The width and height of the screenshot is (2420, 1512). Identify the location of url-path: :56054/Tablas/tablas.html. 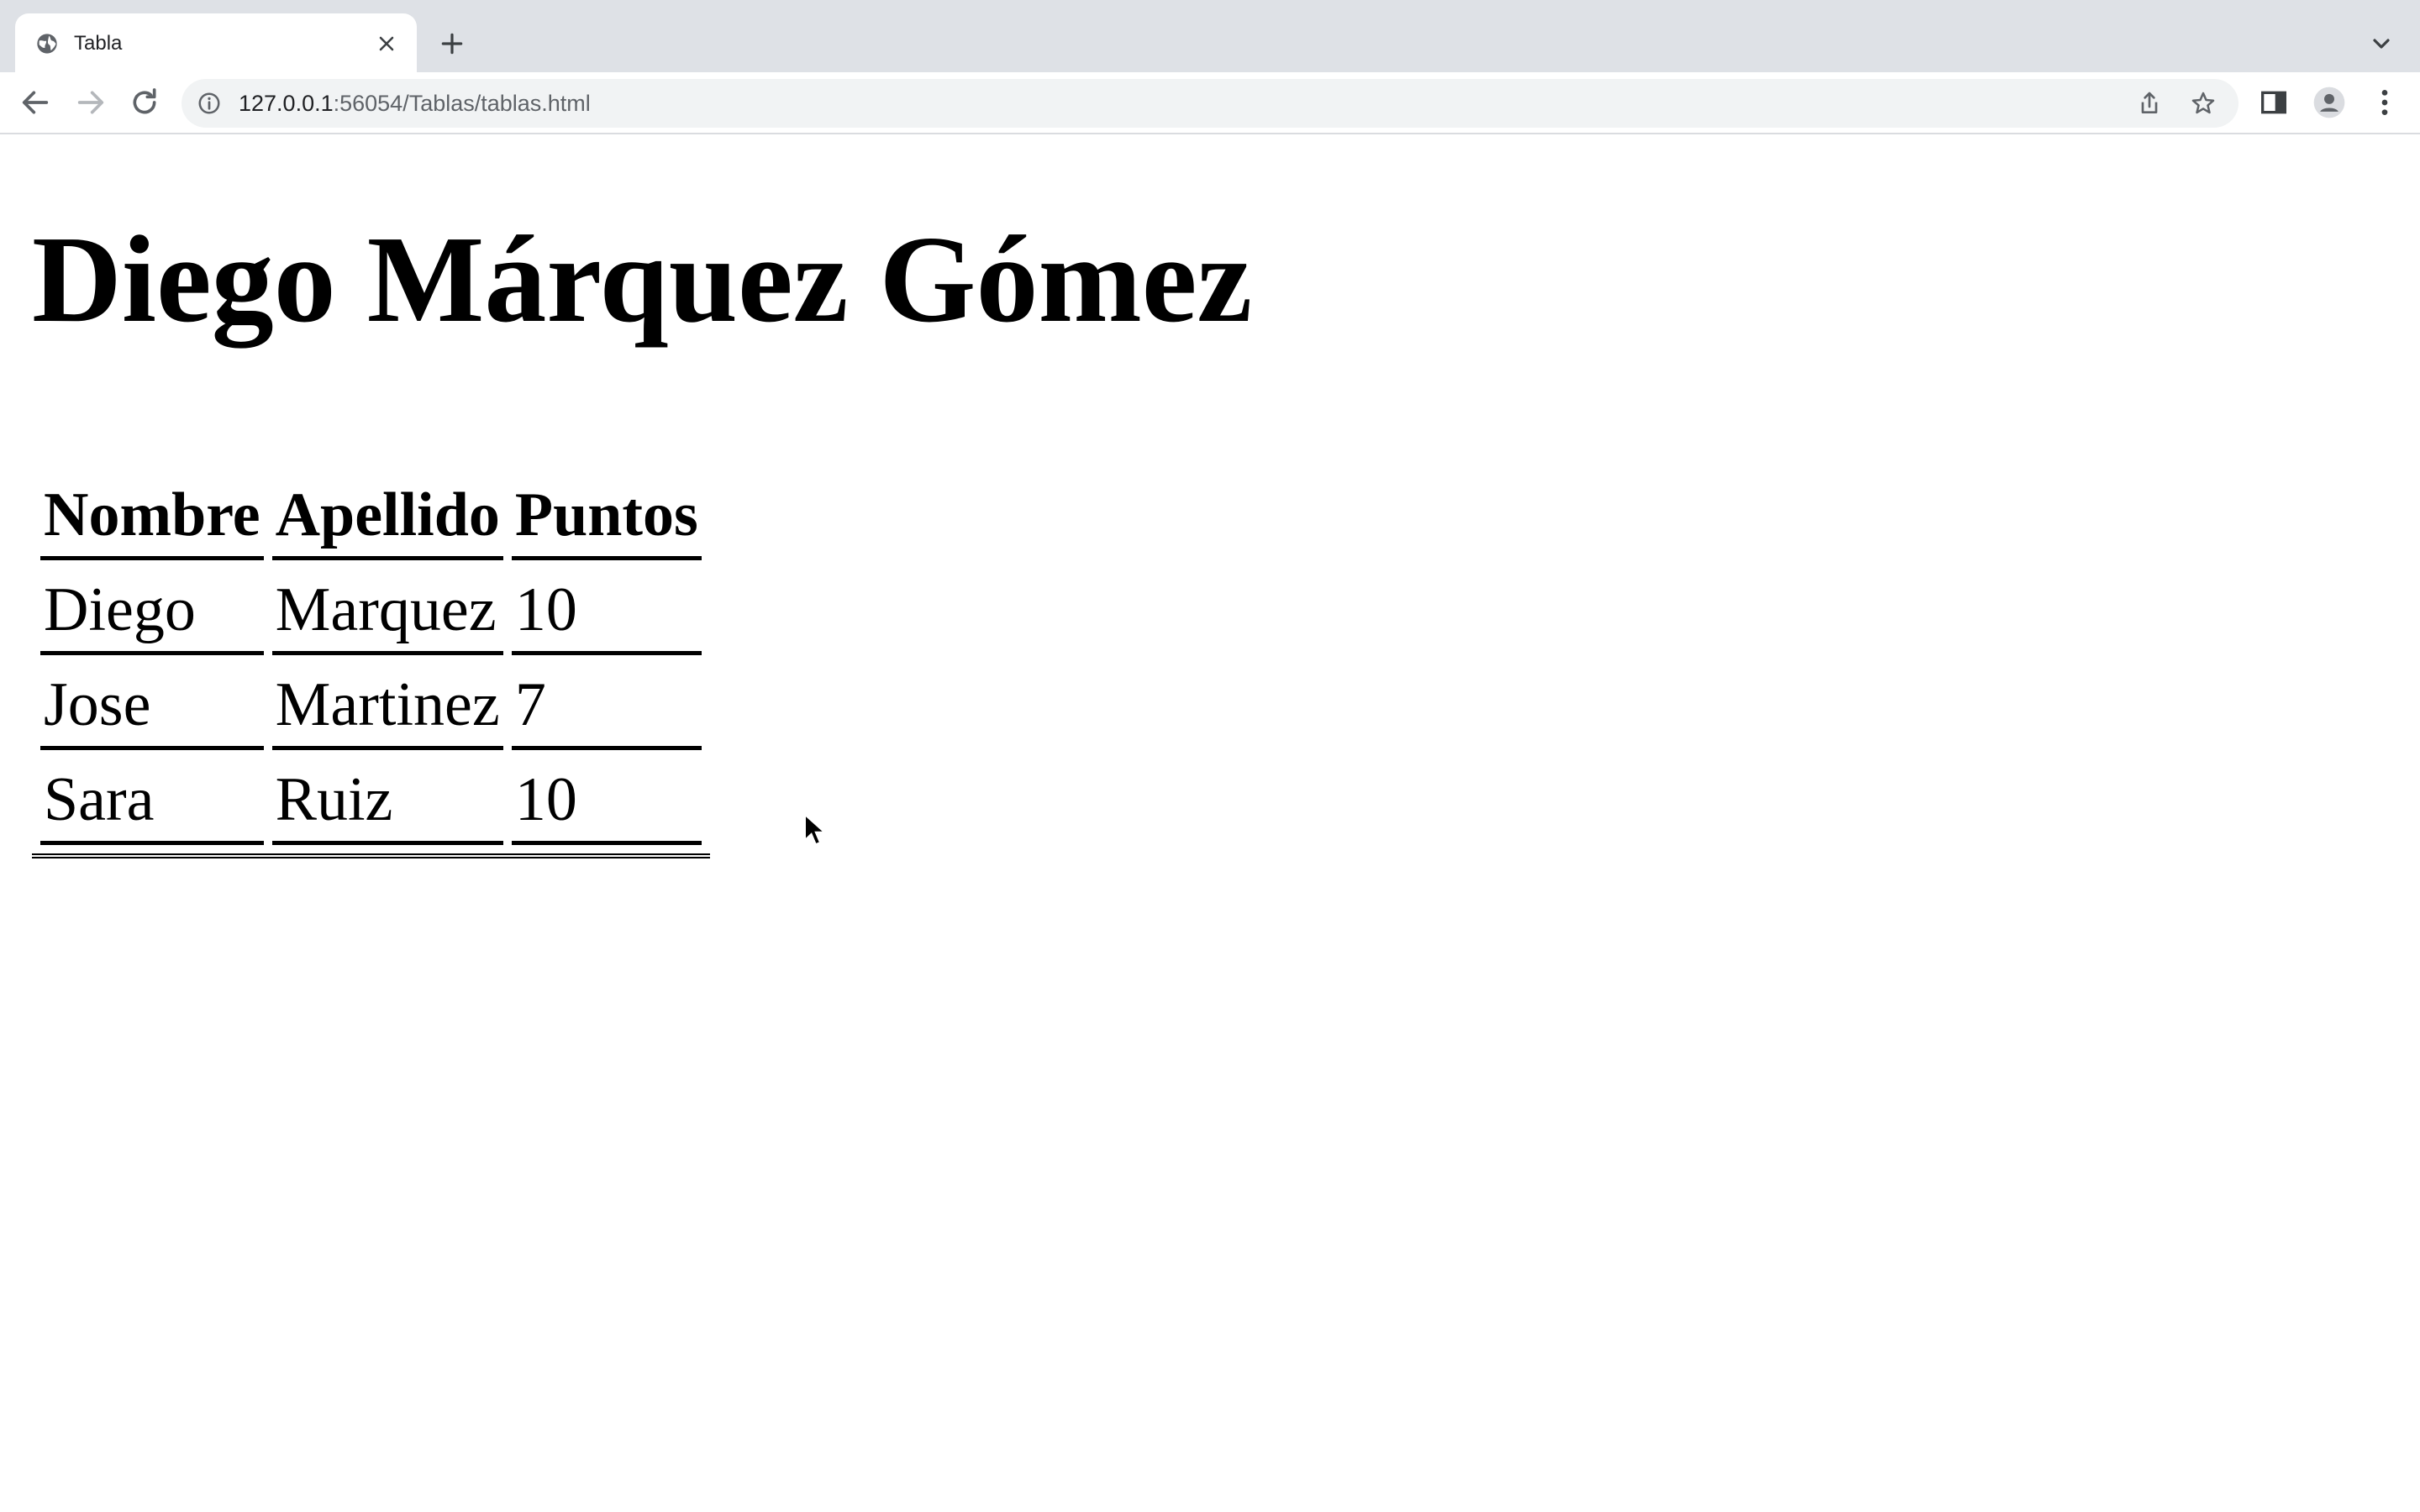
(462, 103).